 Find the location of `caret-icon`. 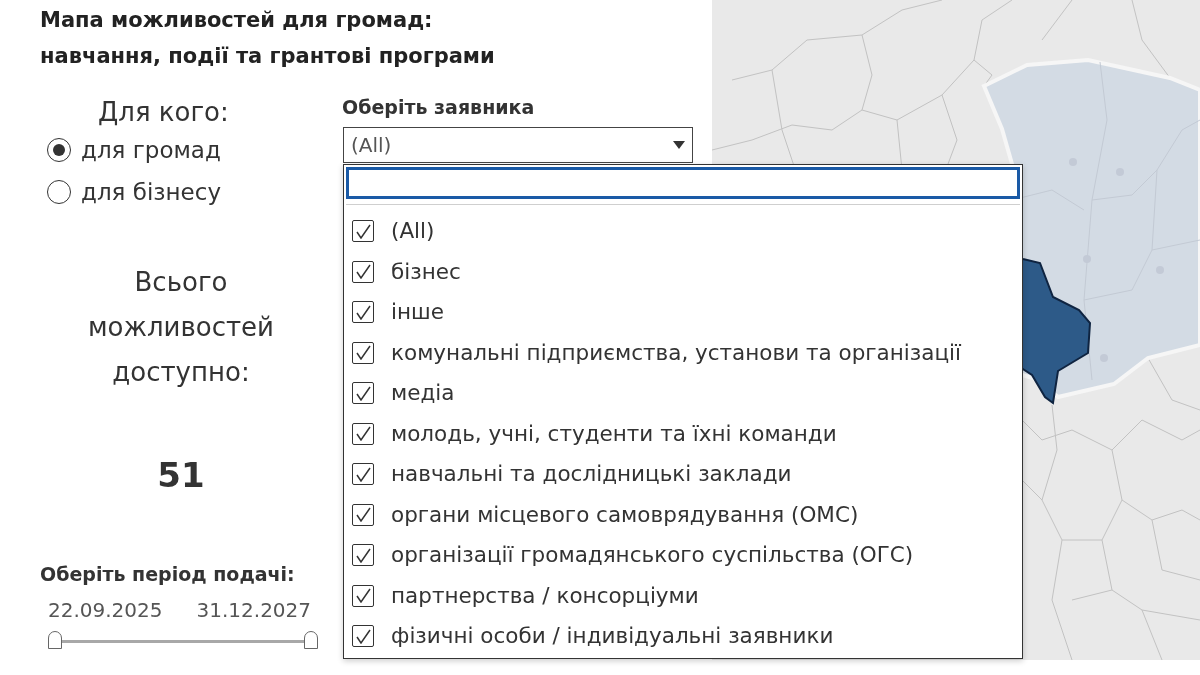

caret-icon is located at coordinates (679, 145).